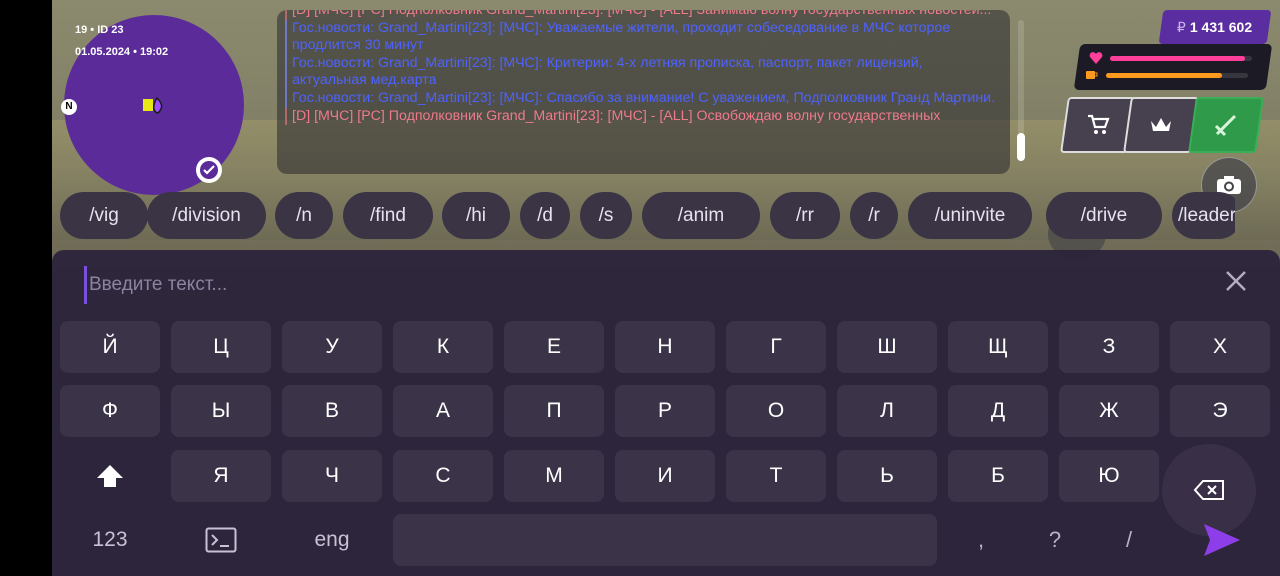 Image resolution: width=1280 pixels, height=576 pixels. I want to click on letter-key: Й, so click(110, 347).